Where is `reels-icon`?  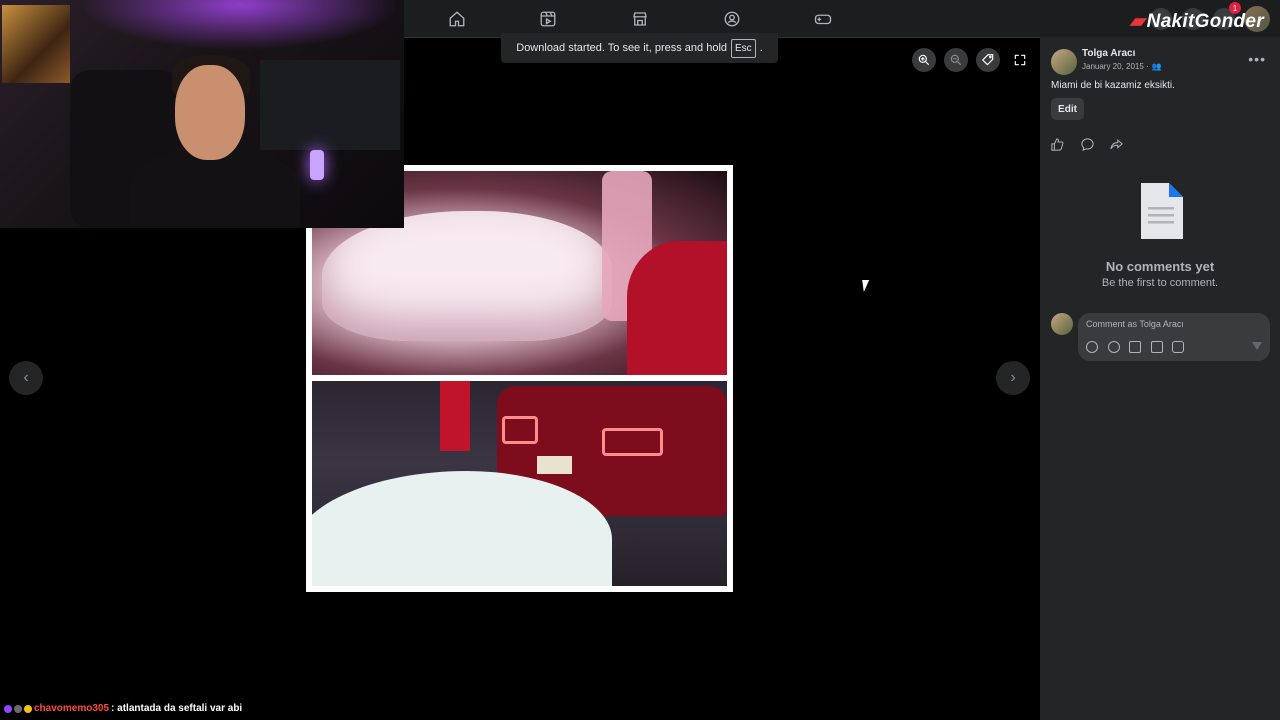 reels-icon is located at coordinates (548, 19).